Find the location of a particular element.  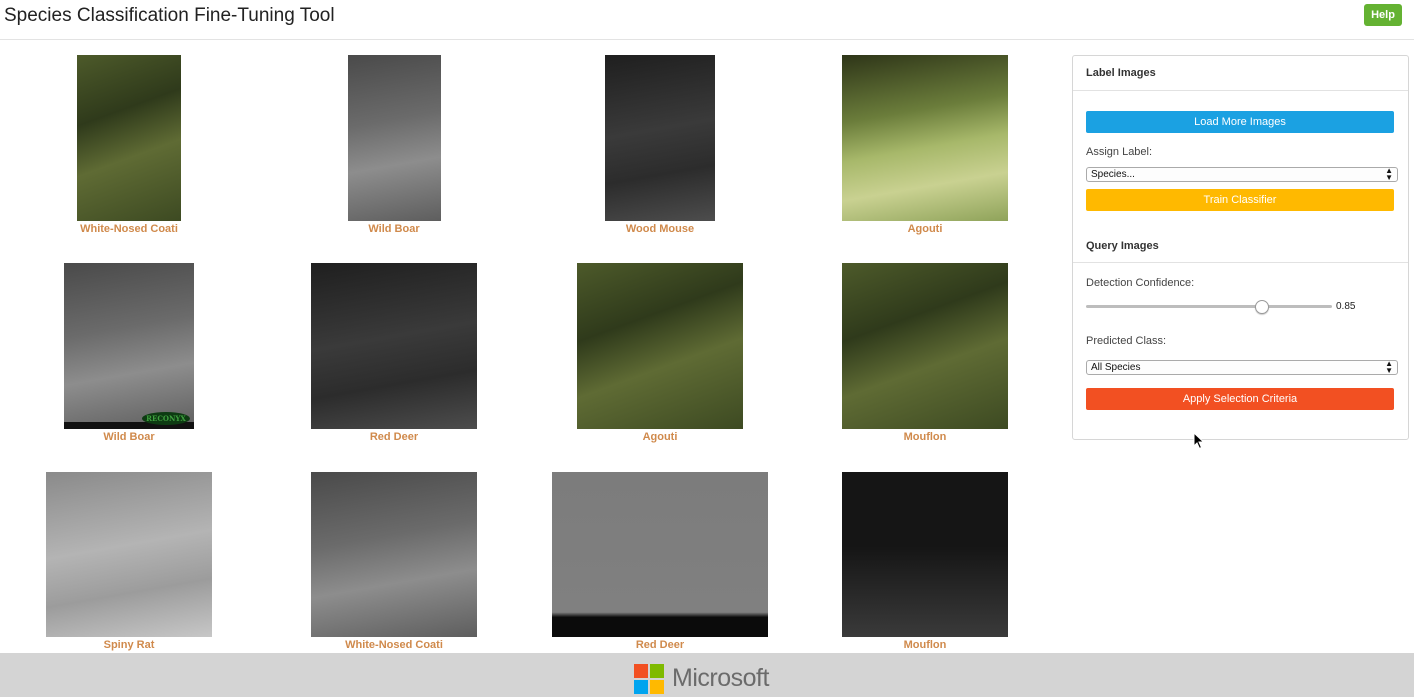

app-title: Species Classification Fine-Tuning Tool is located at coordinates (169, 15).